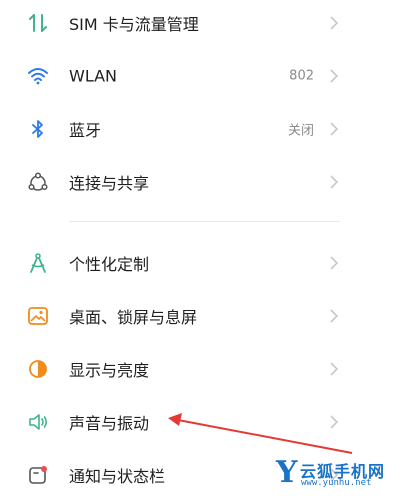 This screenshot has width=400, height=501. I want to click on watermark-url: www.yunhu.net, so click(336, 483).